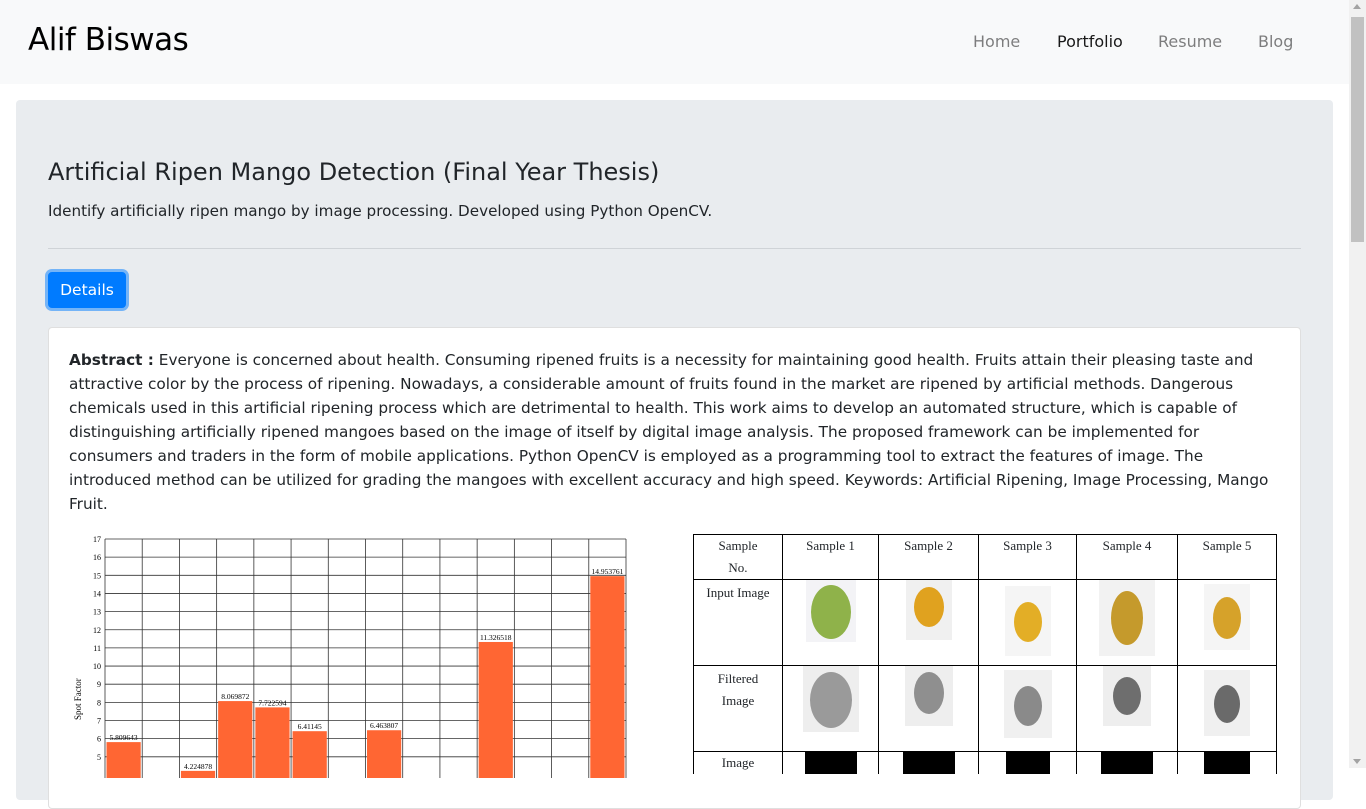 The height and width of the screenshot is (809, 1366). What do you see at coordinates (99, 684) in the screenshot?
I see `y-tick-label: 9` at bounding box center [99, 684].